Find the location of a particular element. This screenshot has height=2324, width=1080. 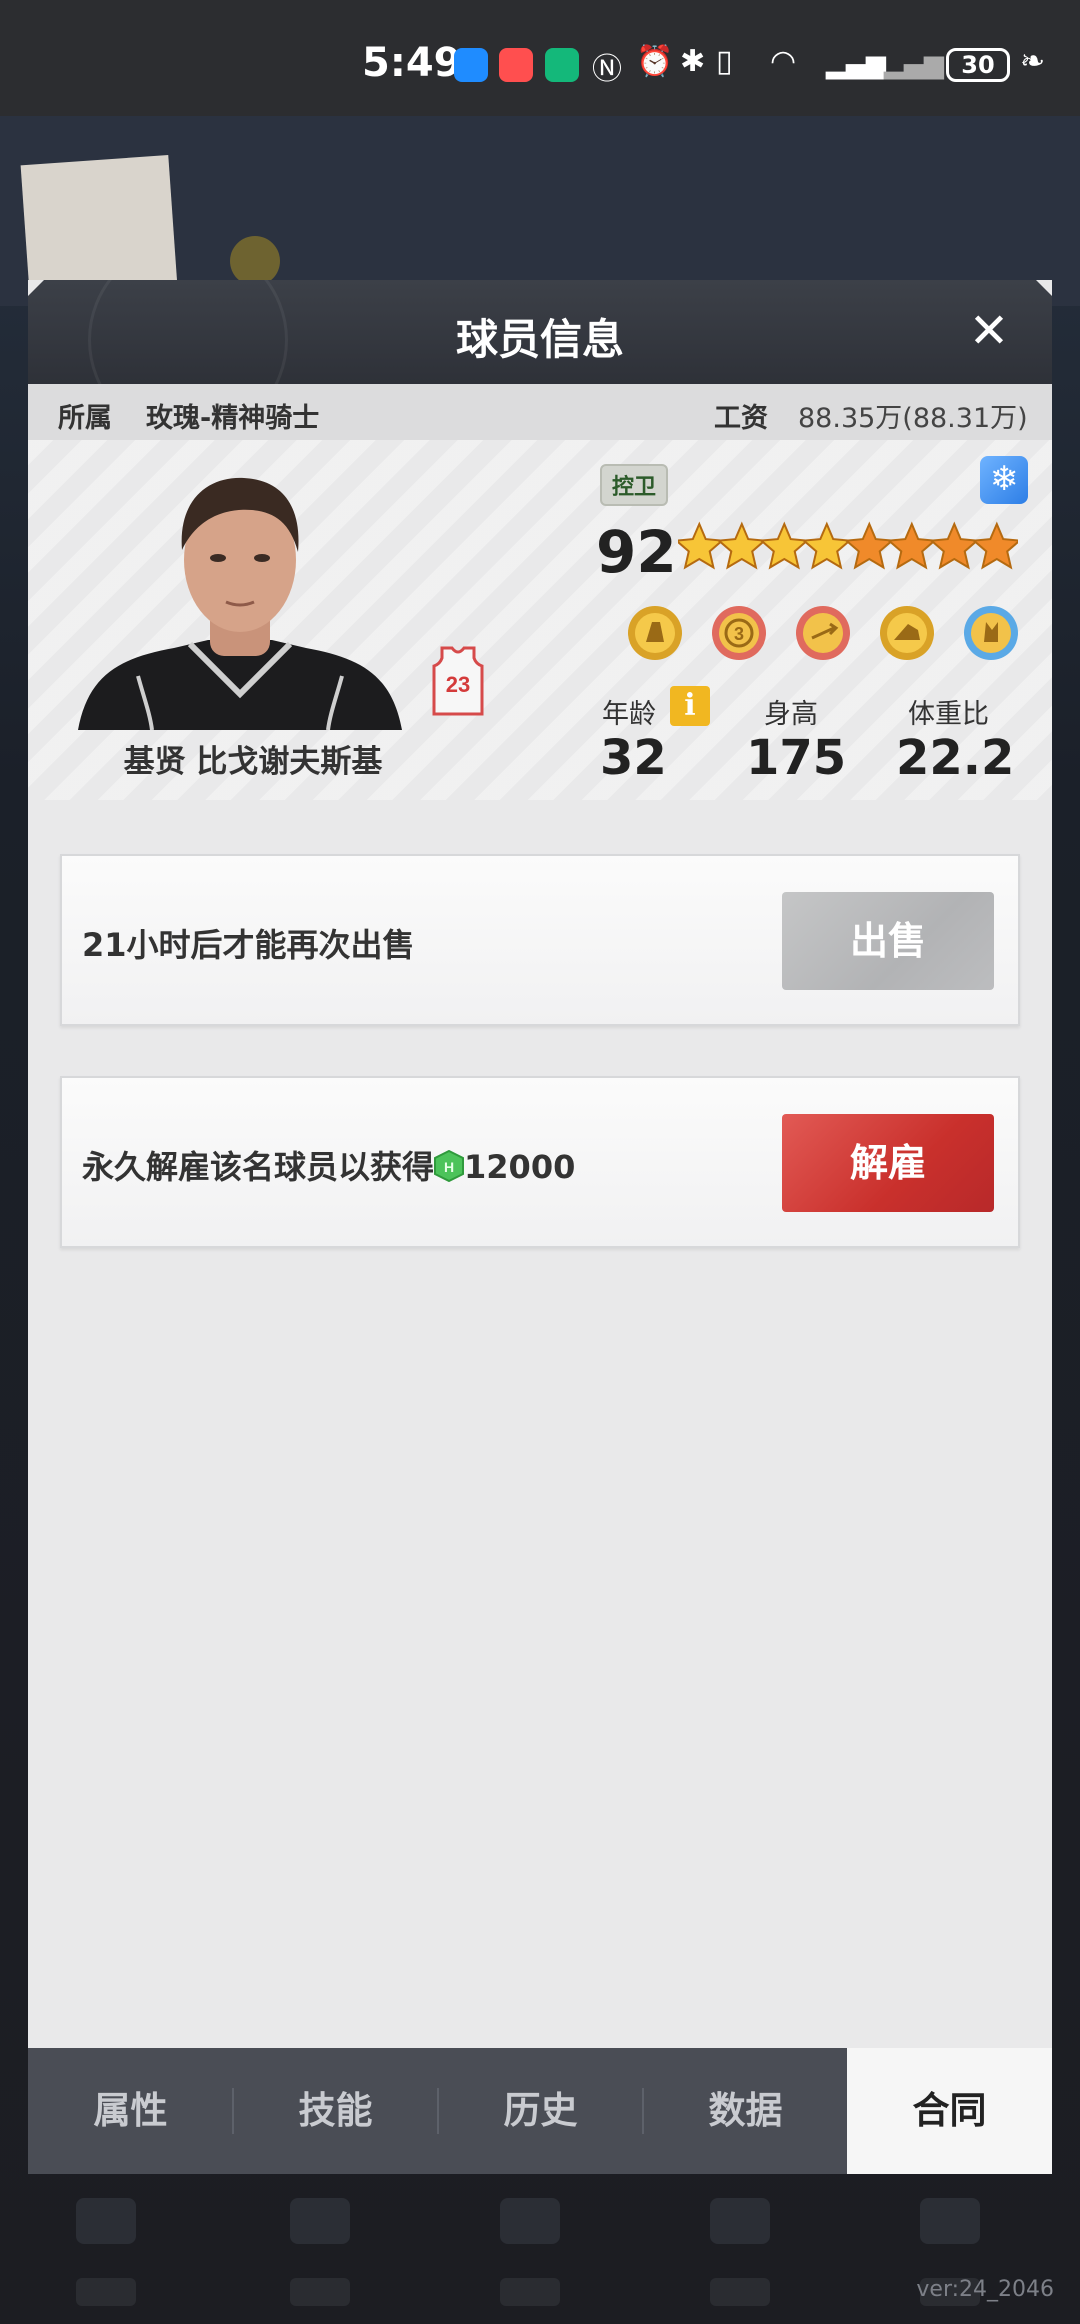

dialog-title: 球员信息 is located at coordinates (539, 339).